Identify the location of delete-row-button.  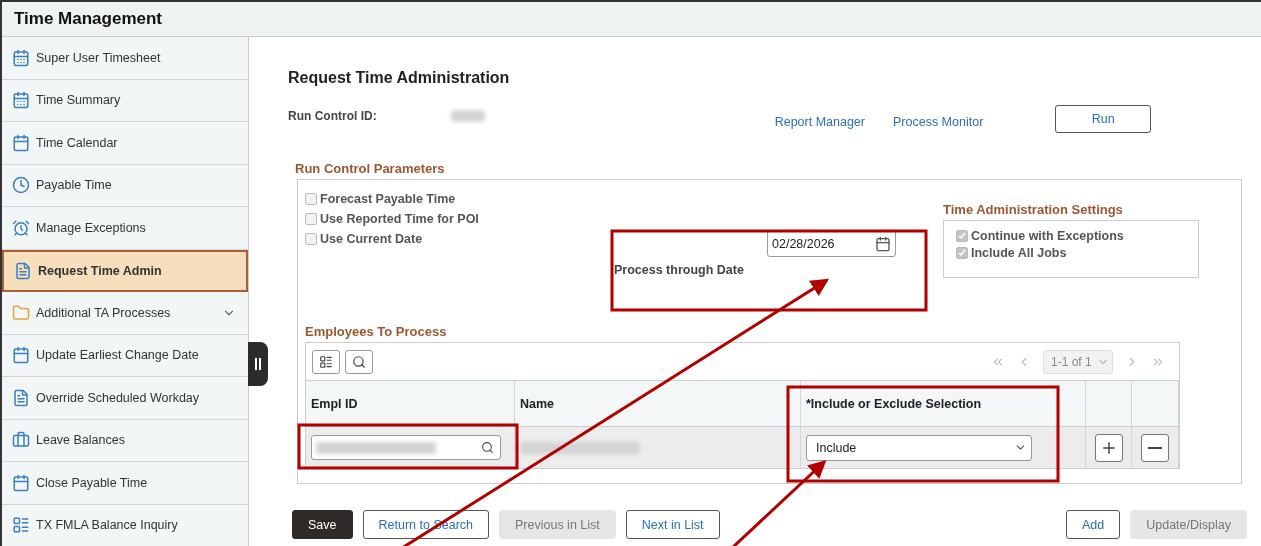
(1155, 447).